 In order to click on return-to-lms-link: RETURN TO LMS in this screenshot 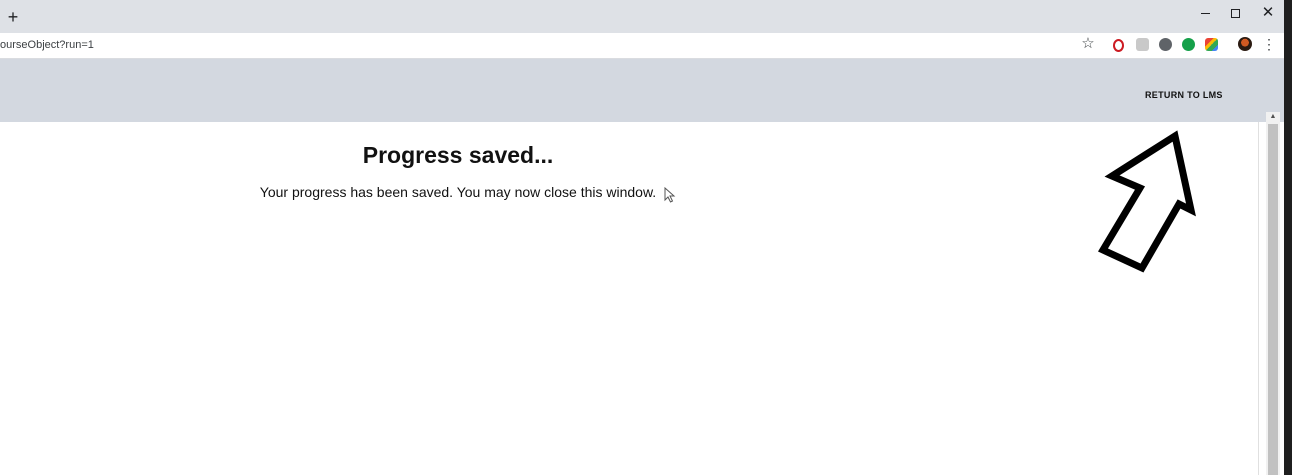, I will do `click(1184, 95)`.